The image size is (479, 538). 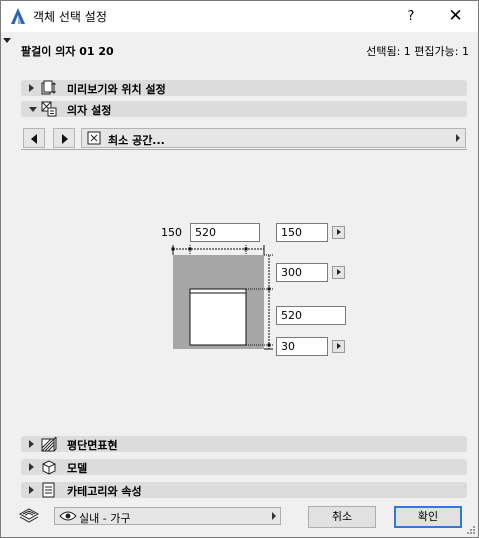 I want to click on selection-info: 선택됨: 1 편집가능: 1, so click(x=417, y=51).